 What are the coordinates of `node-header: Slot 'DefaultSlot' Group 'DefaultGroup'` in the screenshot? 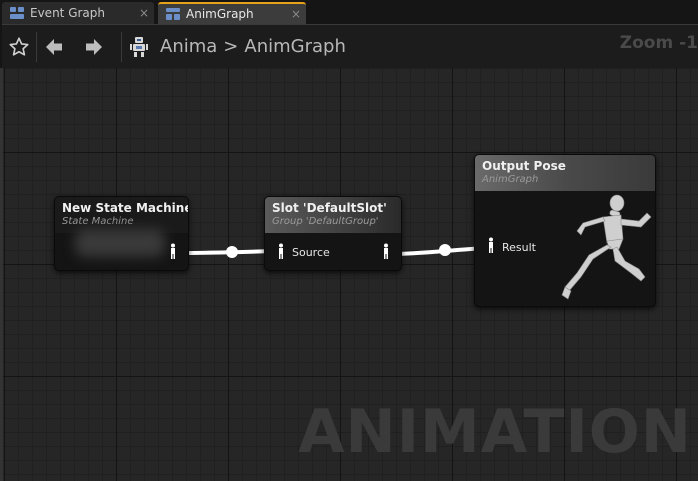 It's located at (333, 215).